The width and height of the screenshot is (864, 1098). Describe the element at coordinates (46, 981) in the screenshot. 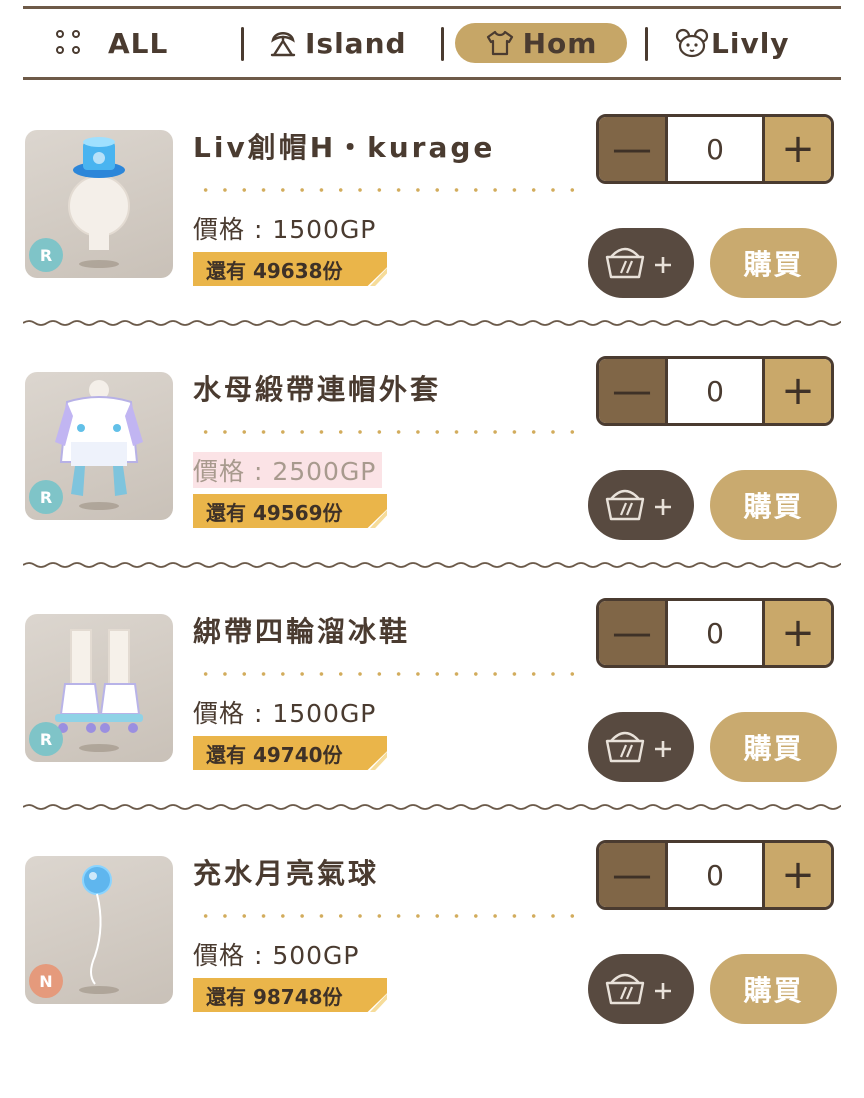

I see `rarity-badge: N` at that location.